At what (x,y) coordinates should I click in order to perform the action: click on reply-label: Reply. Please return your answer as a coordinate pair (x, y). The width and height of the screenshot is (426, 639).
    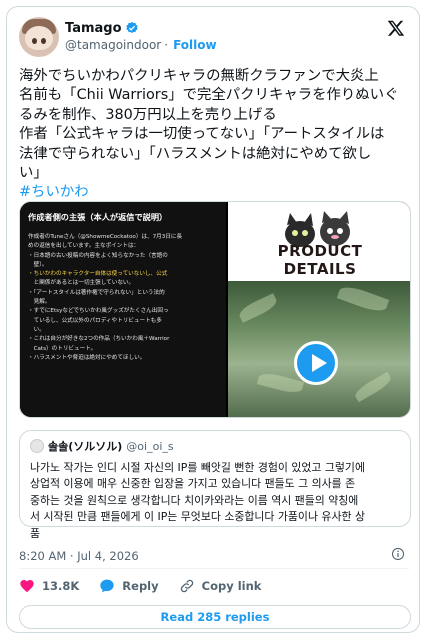
    Looking at the image, I should click on (140, 586).